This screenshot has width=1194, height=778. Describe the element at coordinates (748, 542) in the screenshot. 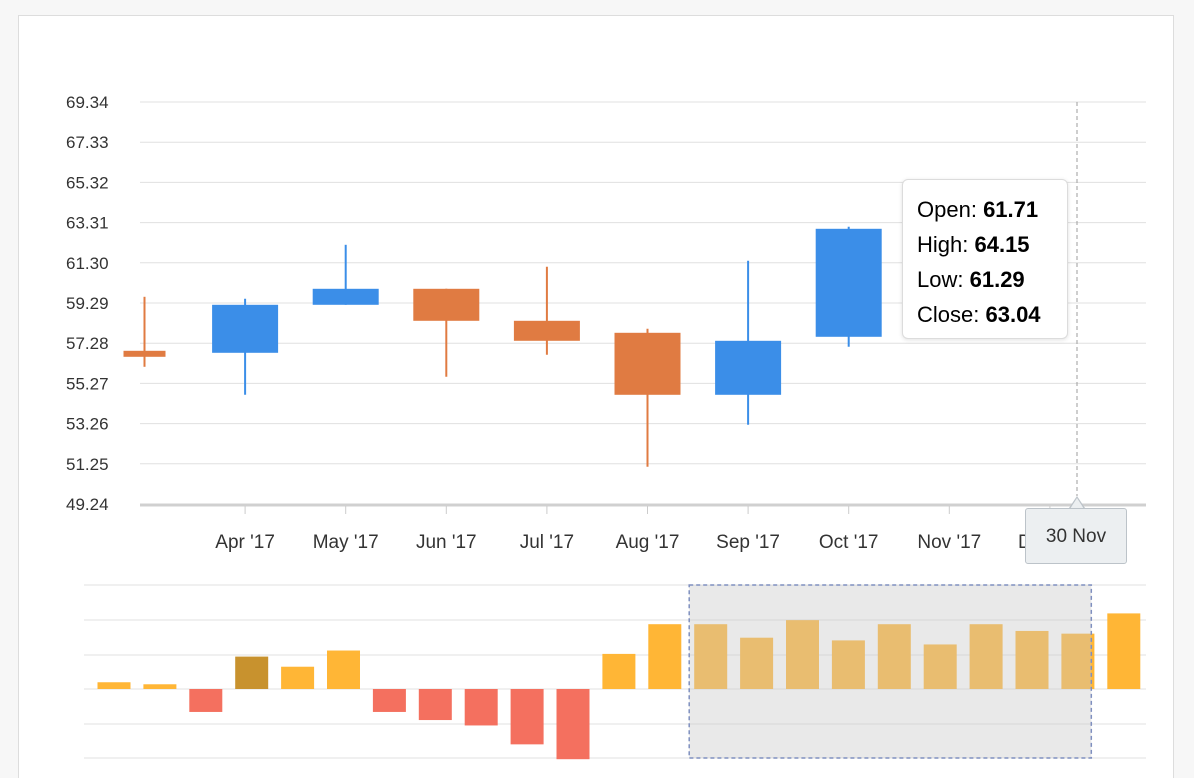

I see `x-tick-label: Sep '17` at that location.